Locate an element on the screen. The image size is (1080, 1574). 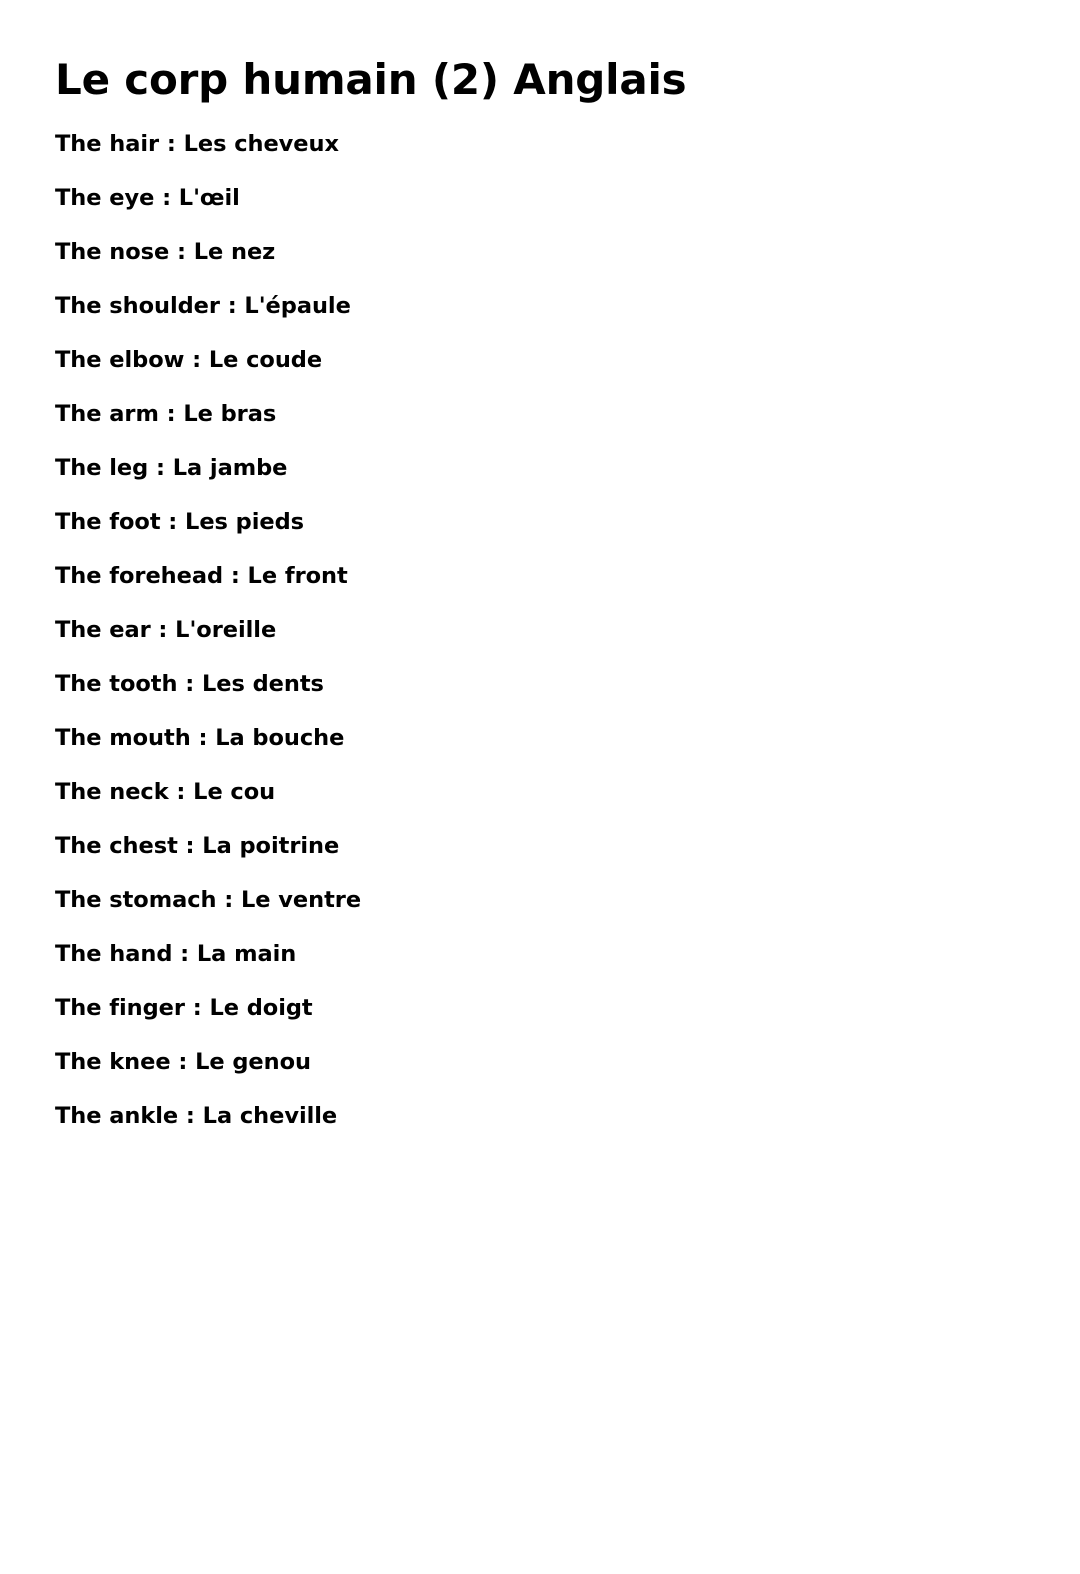
list-item: The nose : Le nez is located at coordinates (165, 252).